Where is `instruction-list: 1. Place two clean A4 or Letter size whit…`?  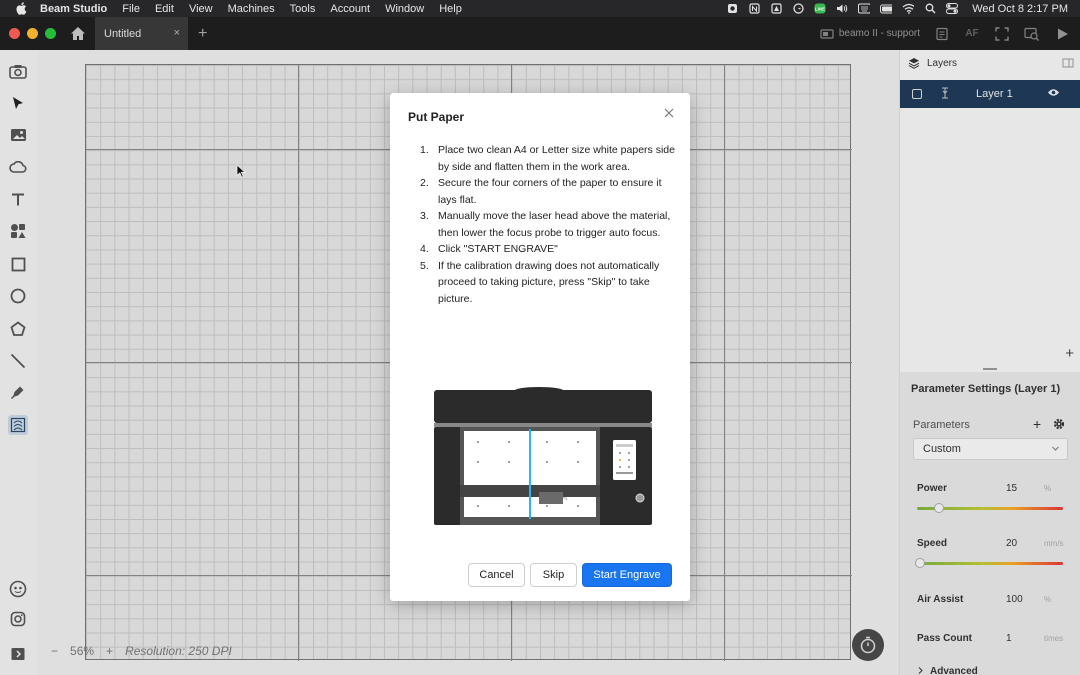 instruction-list: 1. Place two clean A4 or Letter size whit… is located at coordinates (547, 224).